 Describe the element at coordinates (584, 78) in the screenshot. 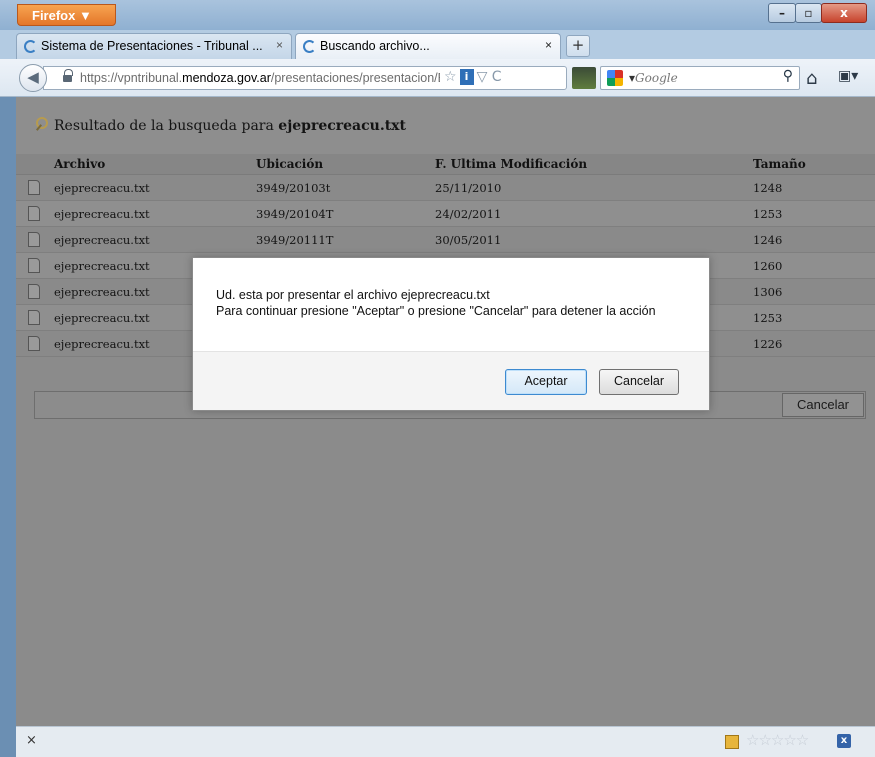

I see `extension-icon` at that location.